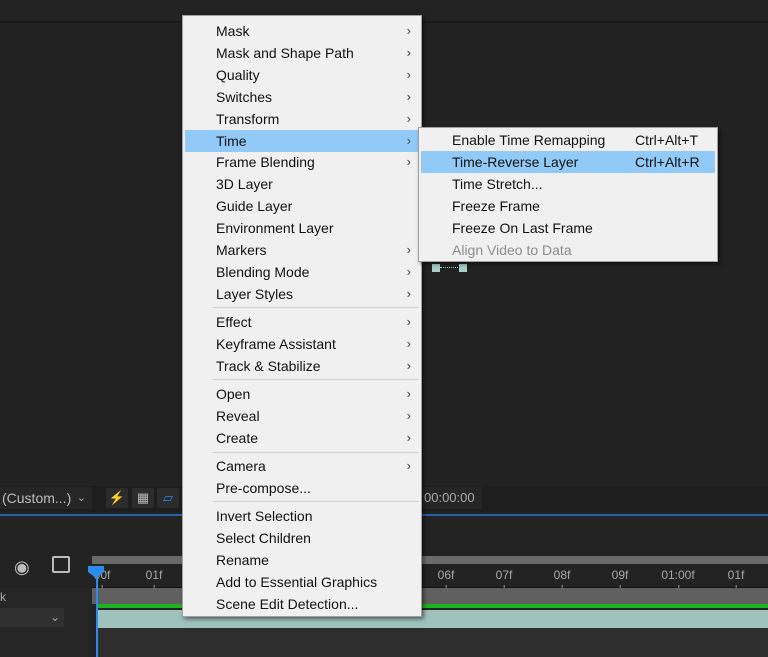 Image resolution: width=768 pixels, height=657 pixels. What do you see at coordinates (302, 416) in the screenshot?
I see `menu-item-reveal: Reveal ›` at bounding box center [302, 416].